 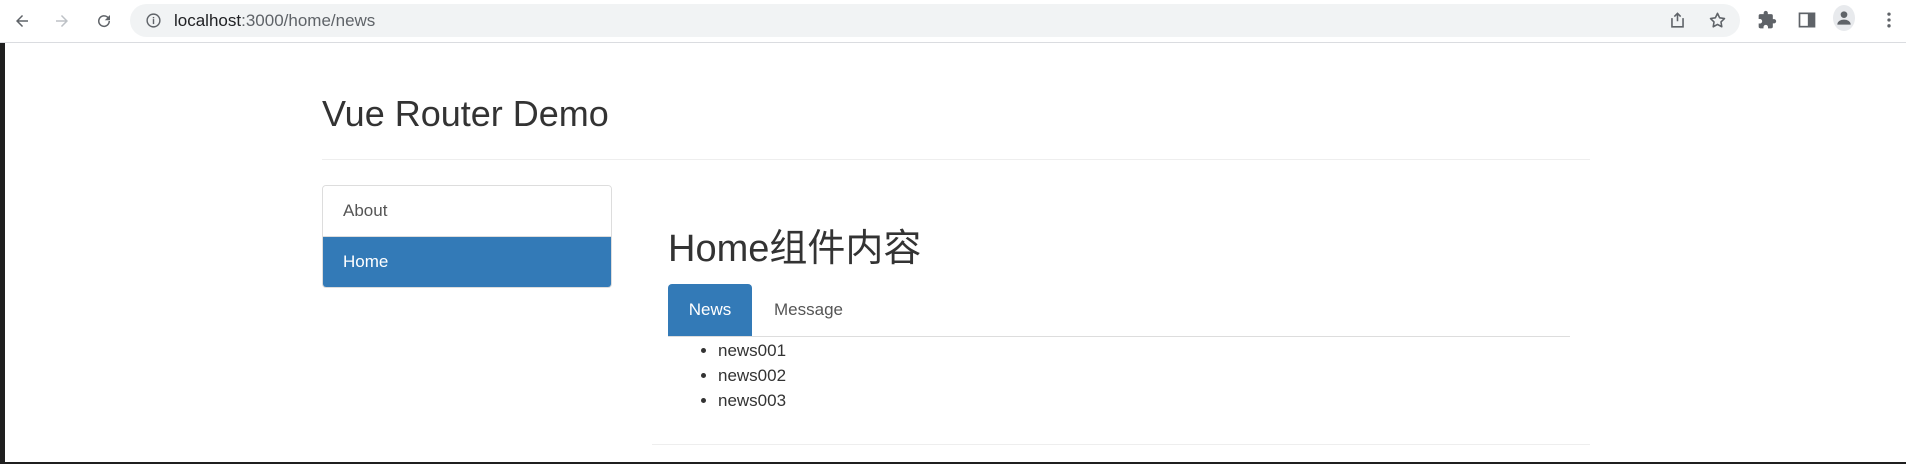 I want to click on browser-menu-button, so click(x=1889, y=20).